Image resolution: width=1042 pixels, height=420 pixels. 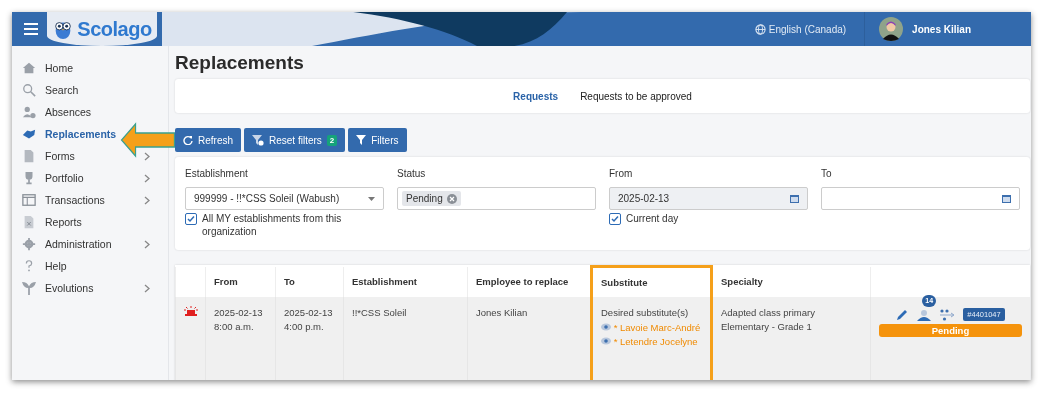 What do you see at coordinates (502, 312) in the screenshot?
I see `table-cell: Jones Kilian` at bounding box center [502, 312].